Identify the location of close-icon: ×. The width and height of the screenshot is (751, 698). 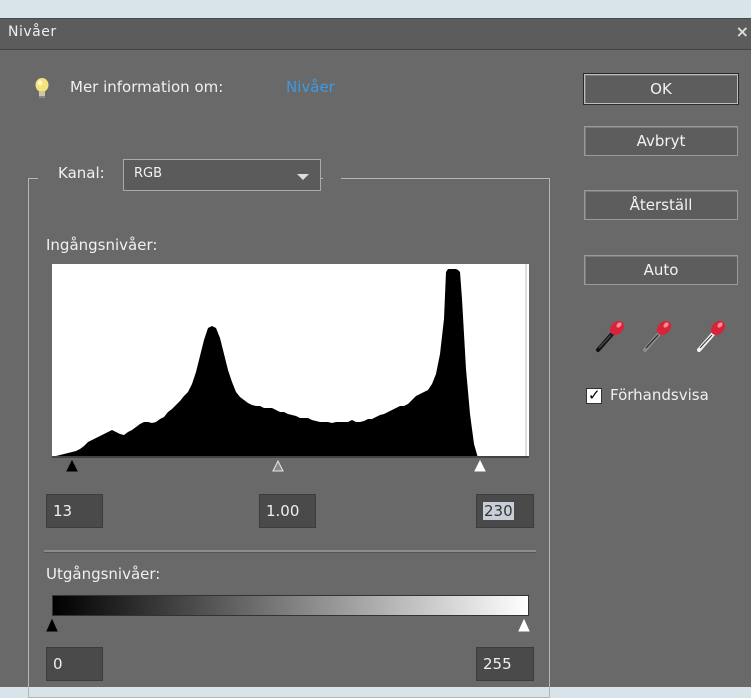
(742, 31).